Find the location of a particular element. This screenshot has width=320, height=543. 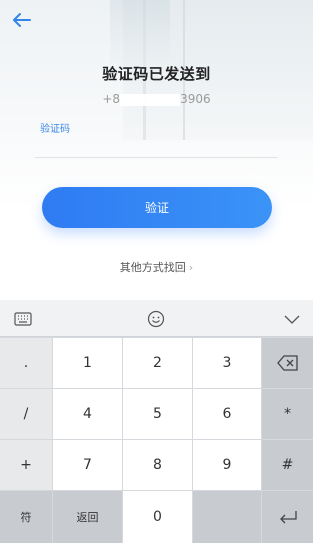

masked-phone-number: +8 3906 is located at coordinates (156, 99).